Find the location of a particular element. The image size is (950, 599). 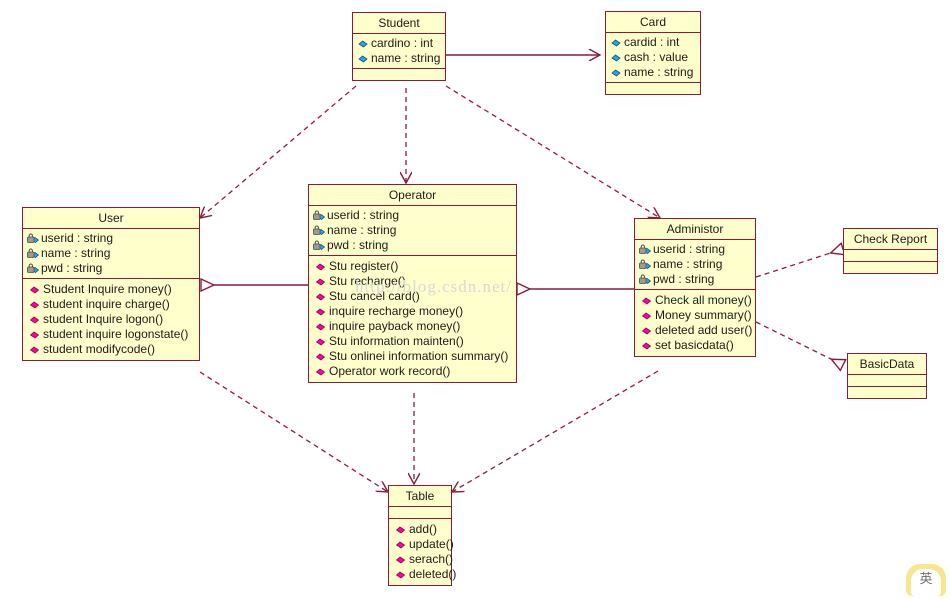

class-title-check-report: Check Report is located at coordinates (890, 239).